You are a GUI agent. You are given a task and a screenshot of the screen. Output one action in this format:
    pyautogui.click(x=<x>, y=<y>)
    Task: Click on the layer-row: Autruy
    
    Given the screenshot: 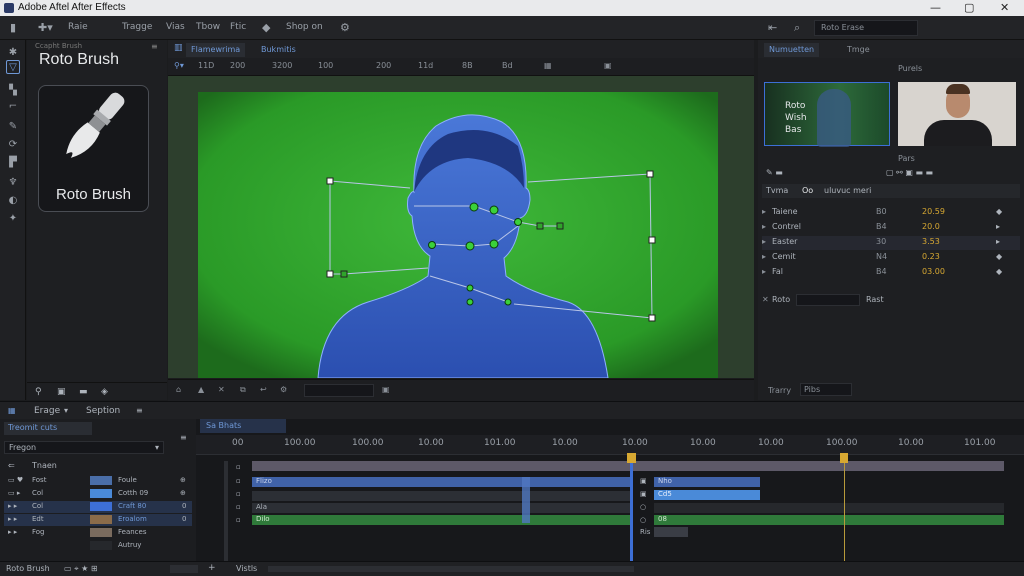 What is the action you would take?
    pyautogui.click(x=98, y=546)
    